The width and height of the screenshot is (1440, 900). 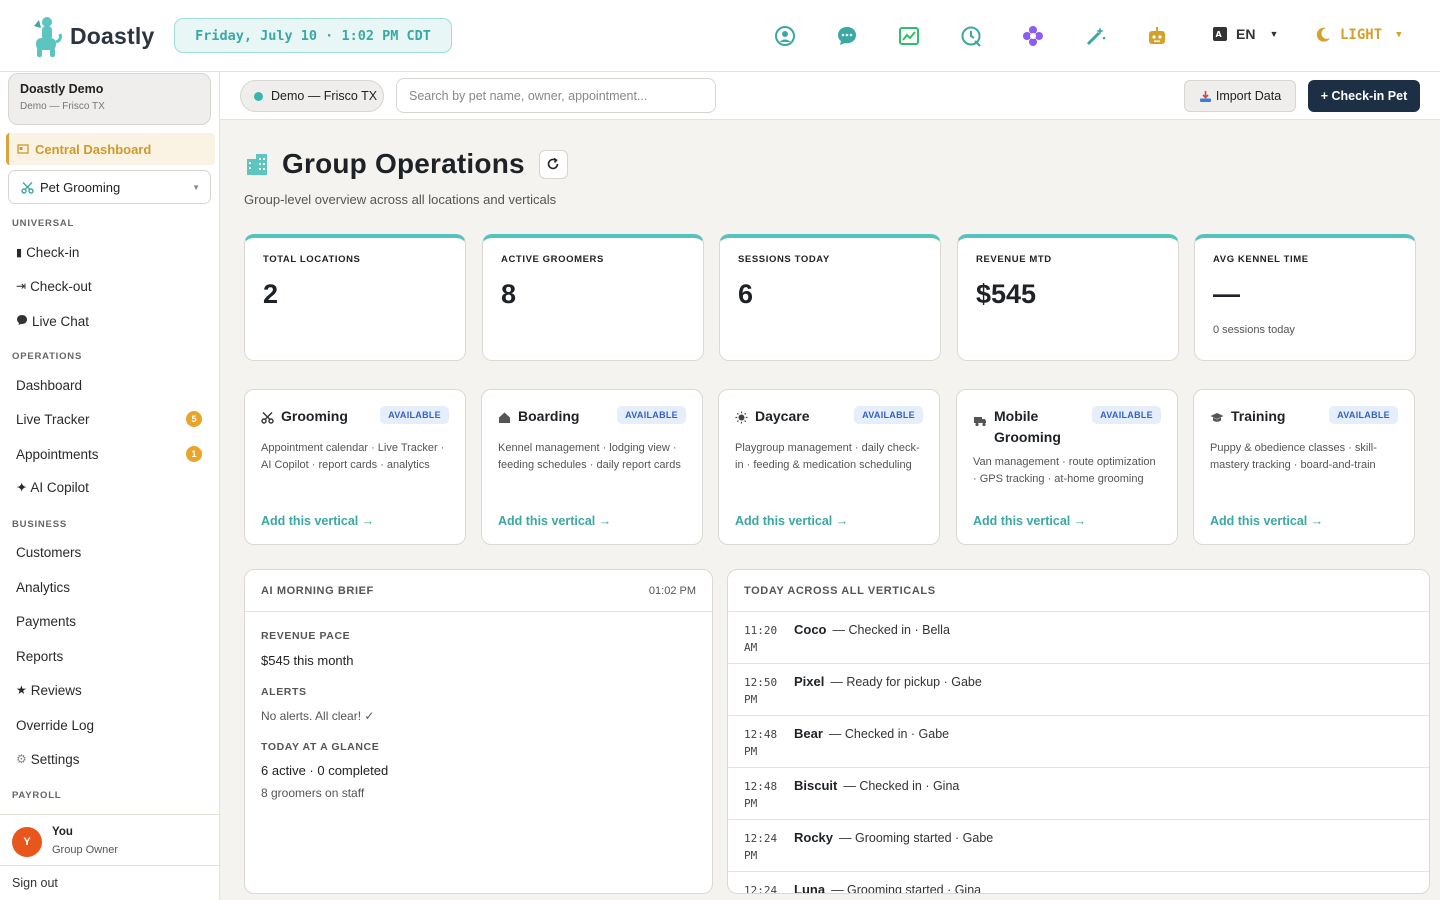 I want to click on vertical-name: Boarding, so click(x=549, y=416).